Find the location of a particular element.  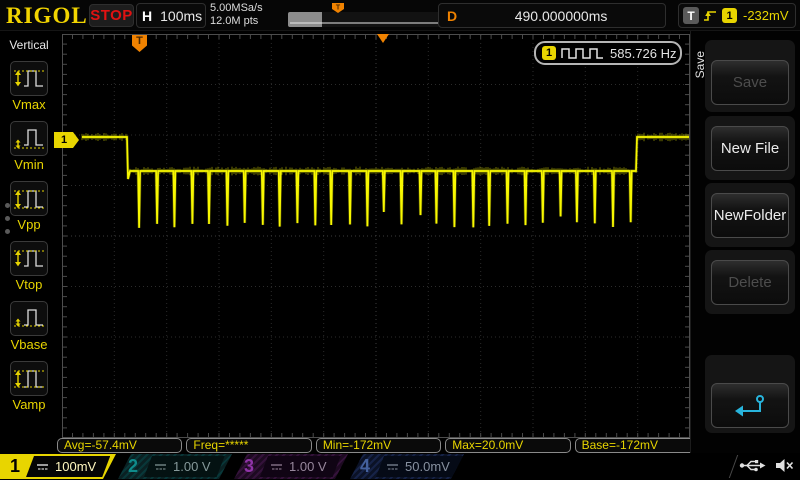

save-button: Save is located at coordinates (750, 82).